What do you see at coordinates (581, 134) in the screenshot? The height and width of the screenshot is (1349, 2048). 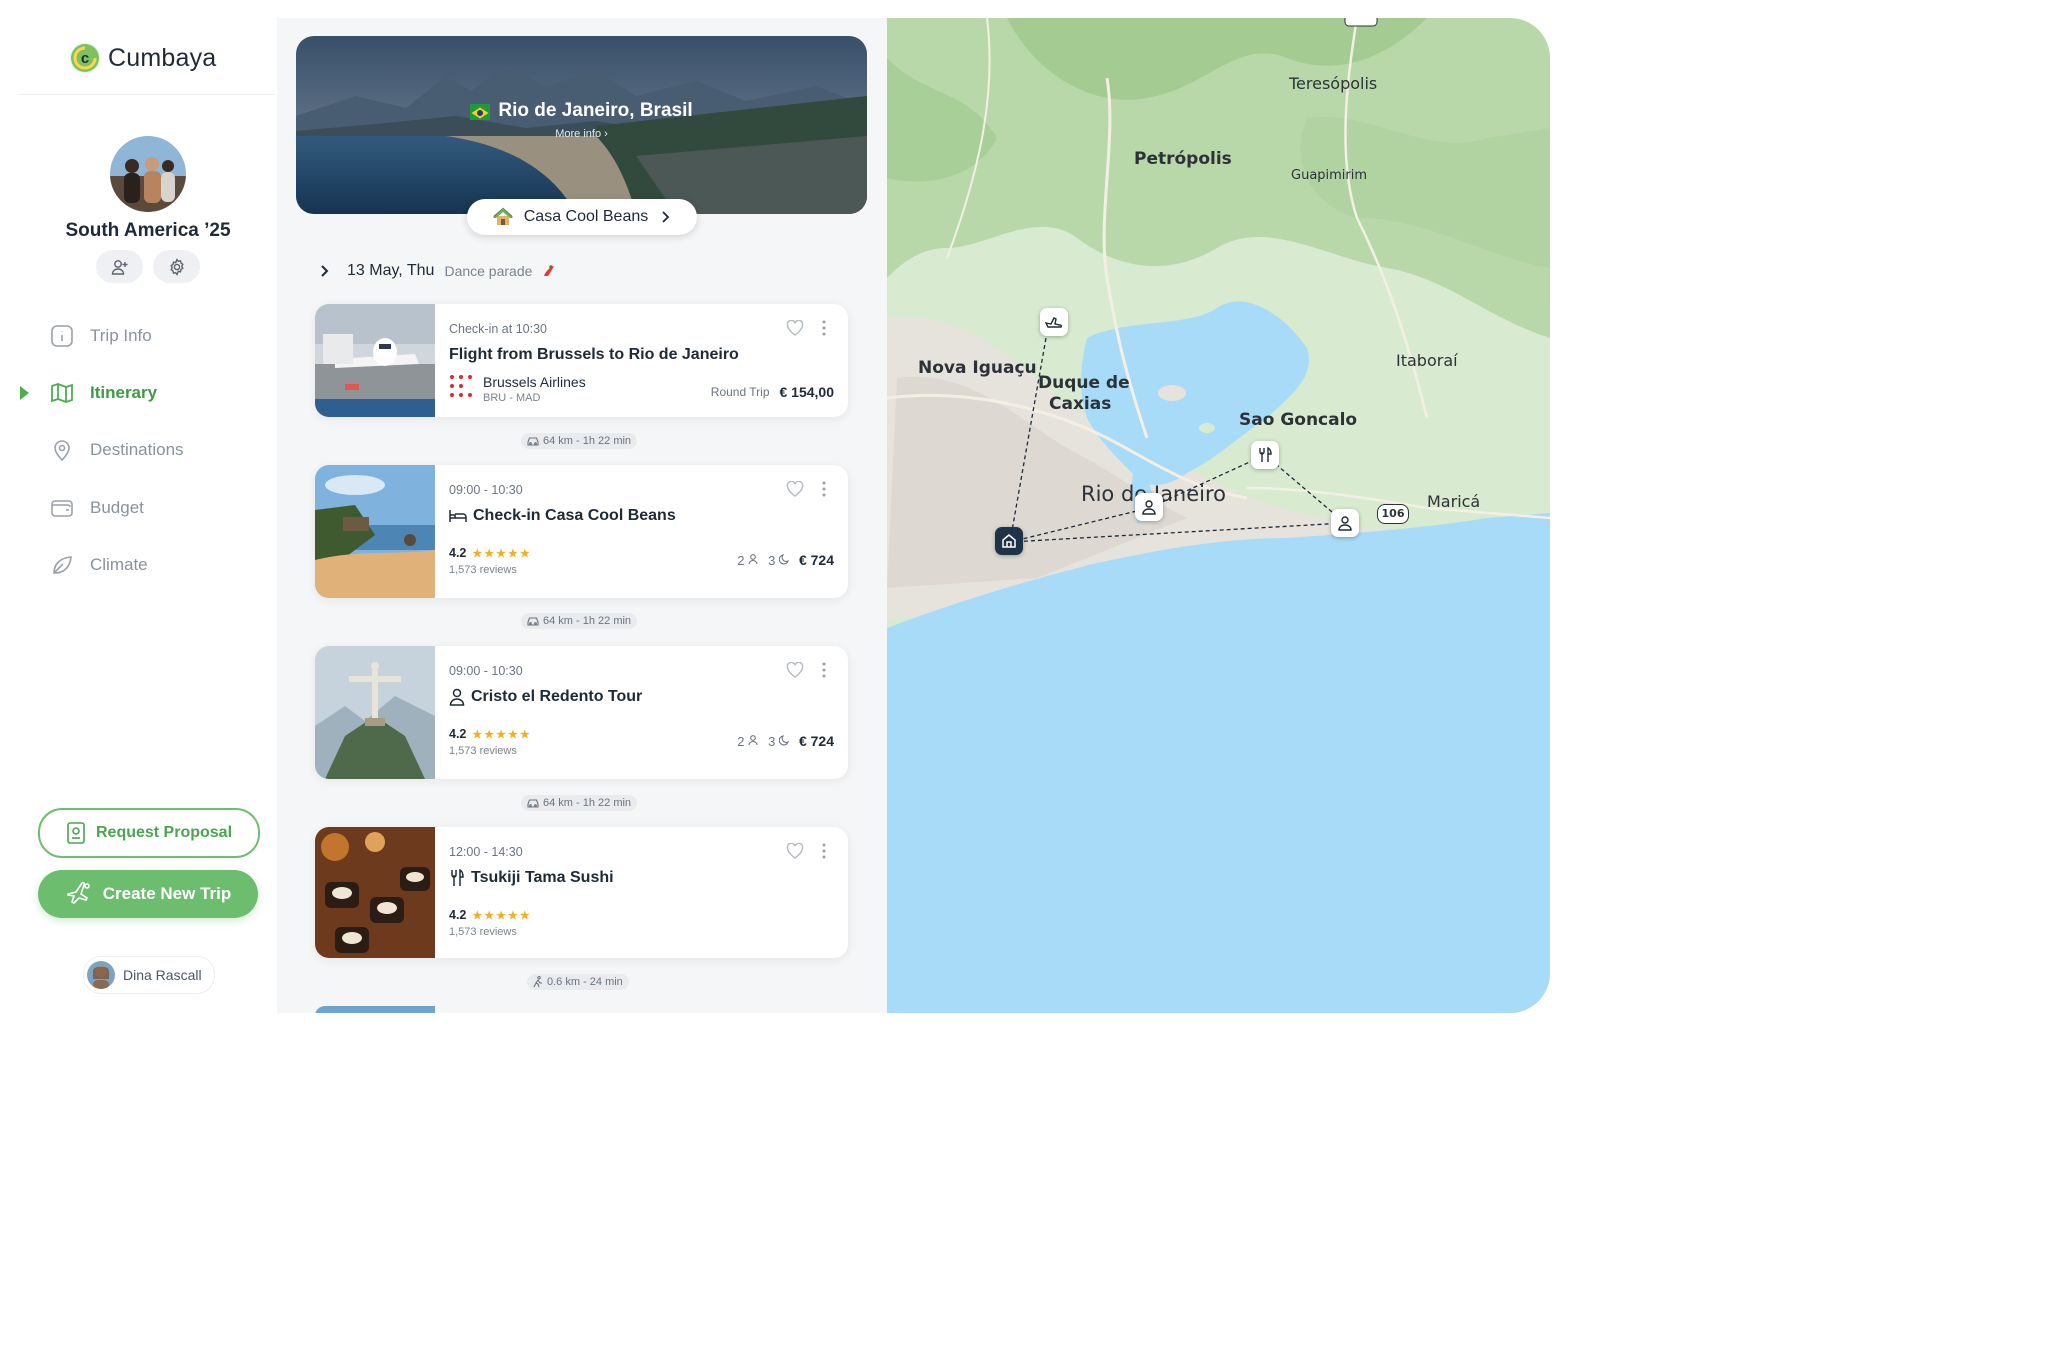 I see `more-info-link: More info ›` at bounding box center [581, 134].